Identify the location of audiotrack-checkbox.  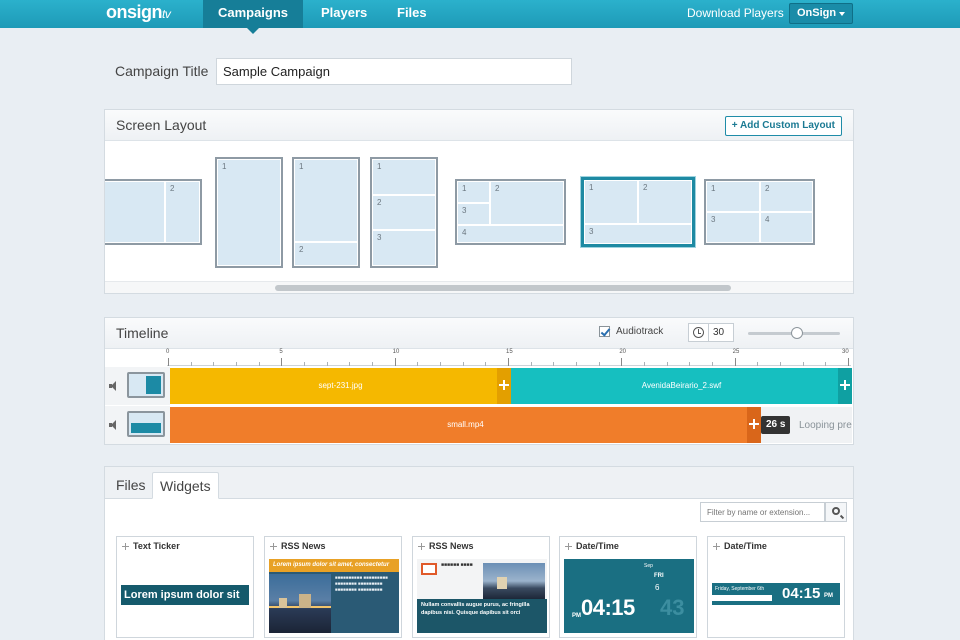
(604, 331).